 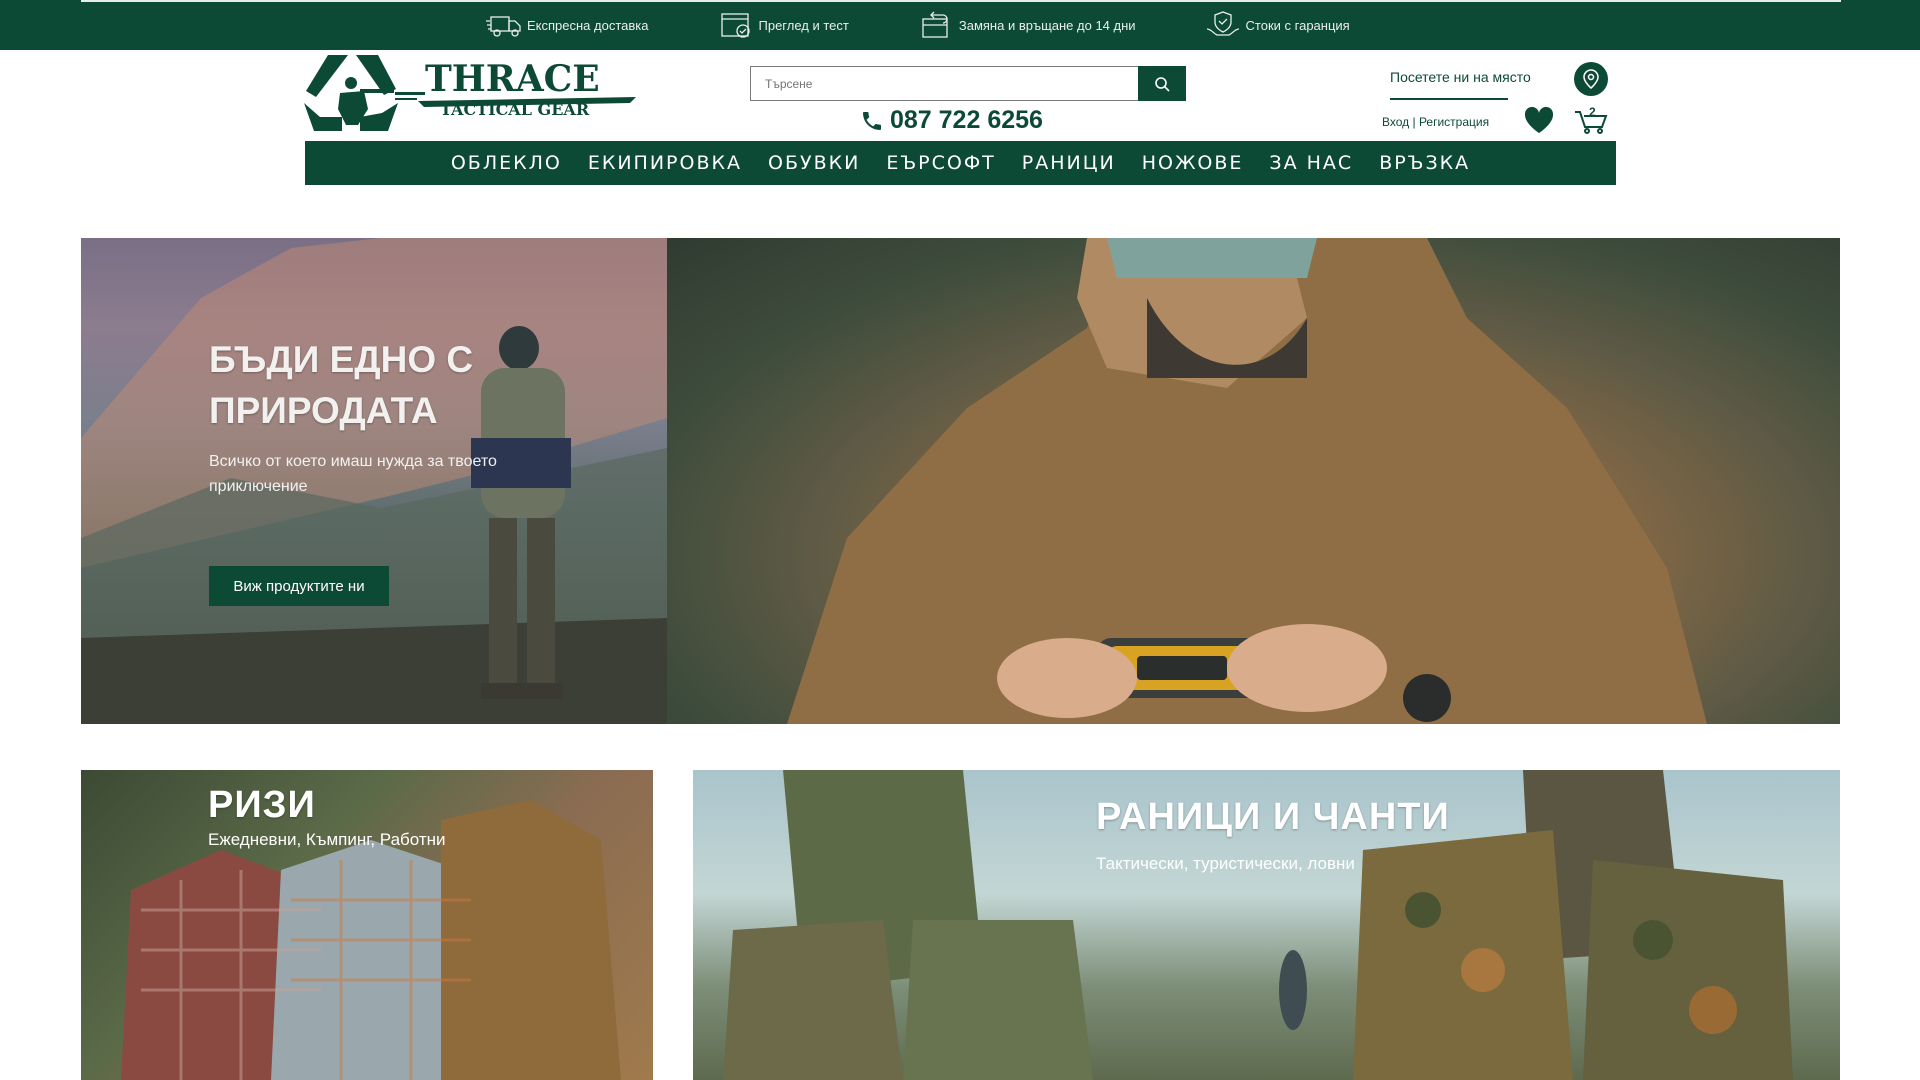 I want to click on perk-returns: Замяна и връщане до 14 дни, so click(x=1026, y=25).